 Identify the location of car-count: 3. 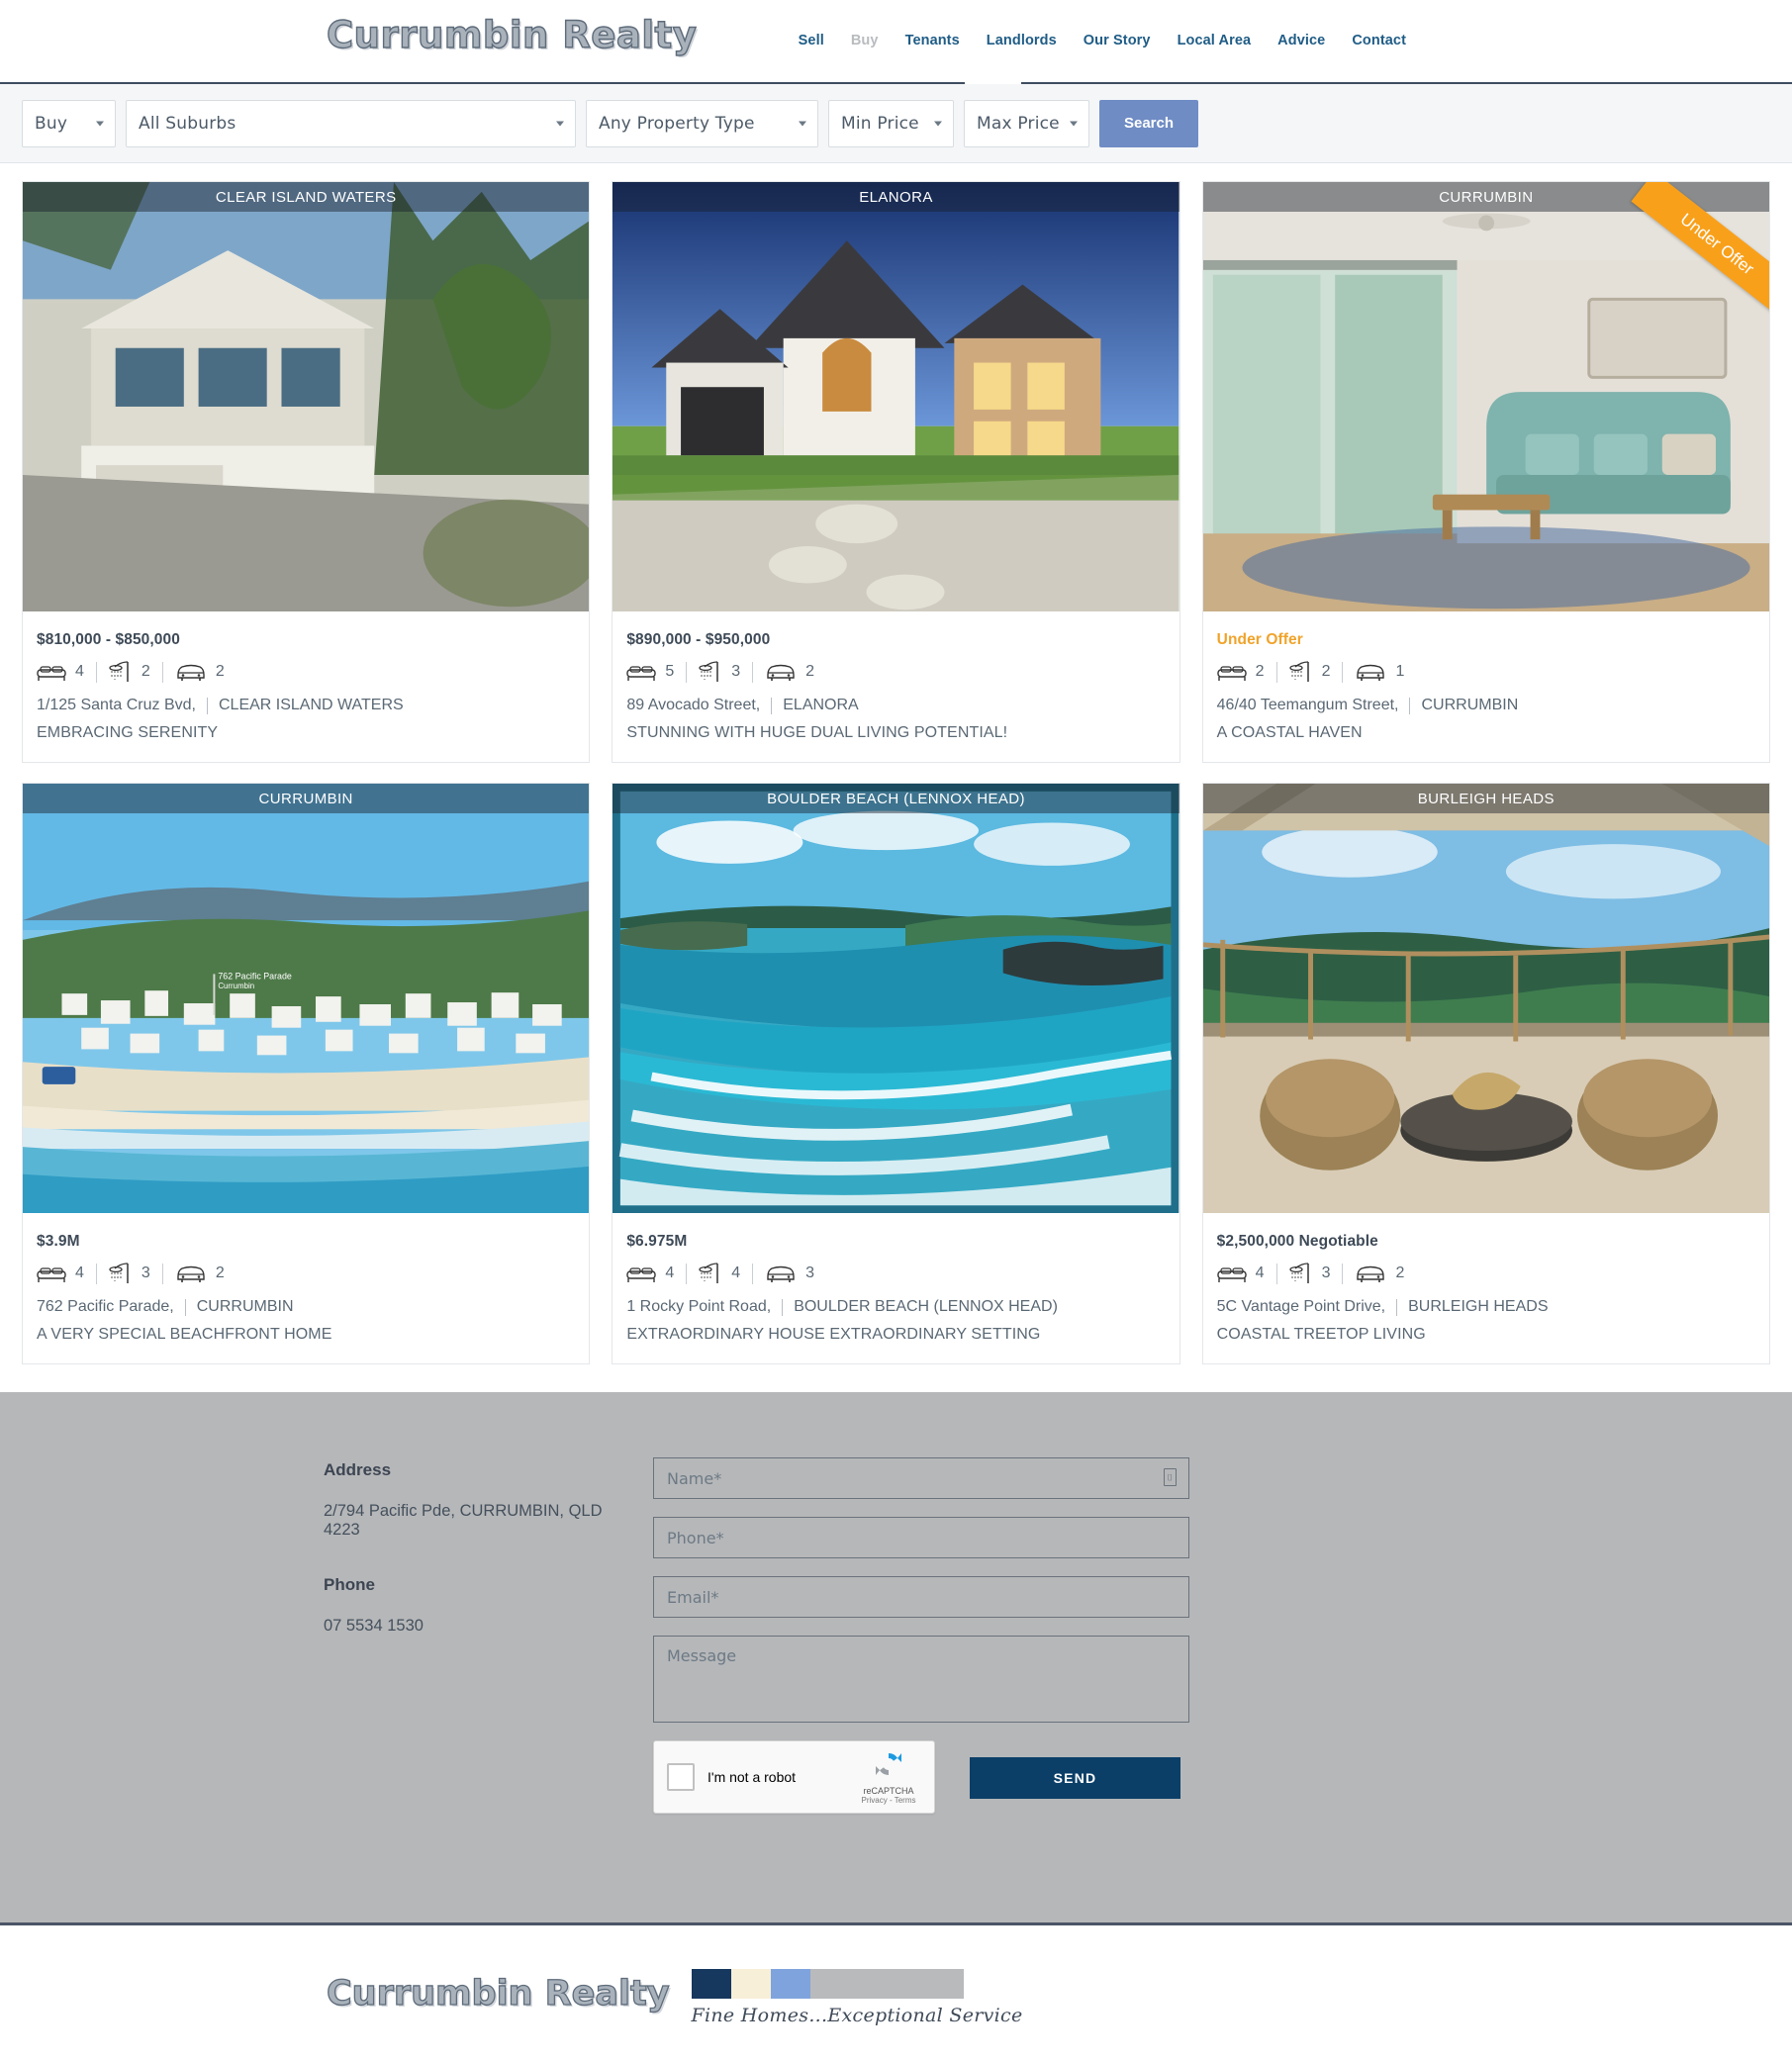
(810, 1273).